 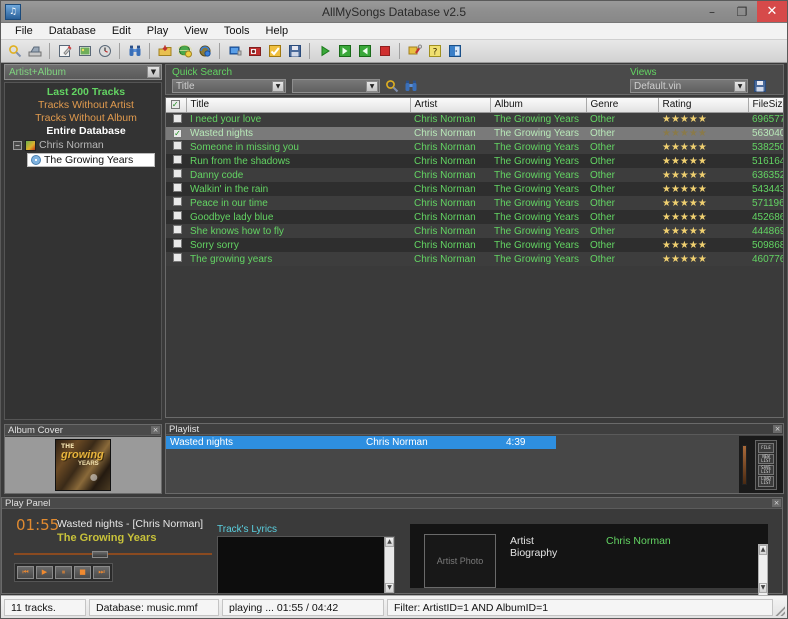 What do you see at coordinates (234, 51) in the screenshot?
I see `screen-icon` at bounding box center [234, 51].